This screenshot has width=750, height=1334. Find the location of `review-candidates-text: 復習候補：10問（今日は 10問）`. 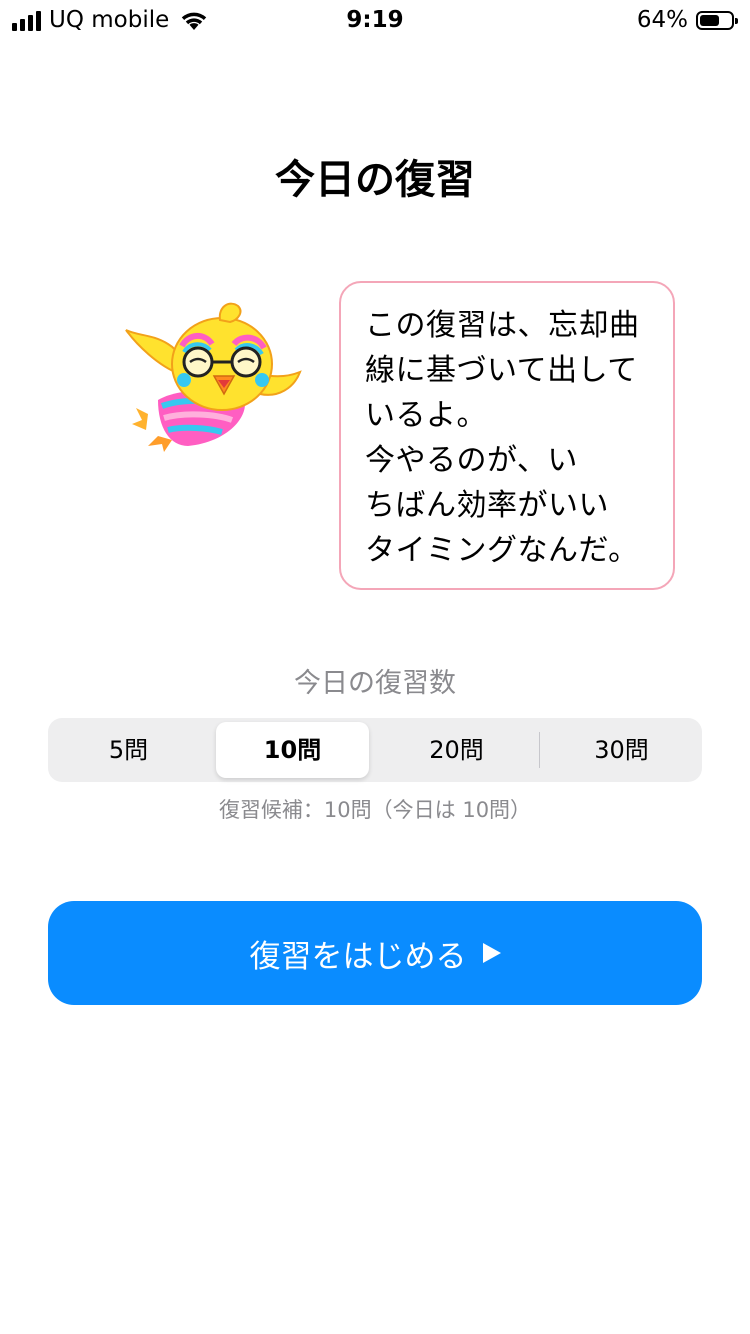

review-candidates-text: 復習候補：10問（今日は 10問） is located at coordinates (375, 810).